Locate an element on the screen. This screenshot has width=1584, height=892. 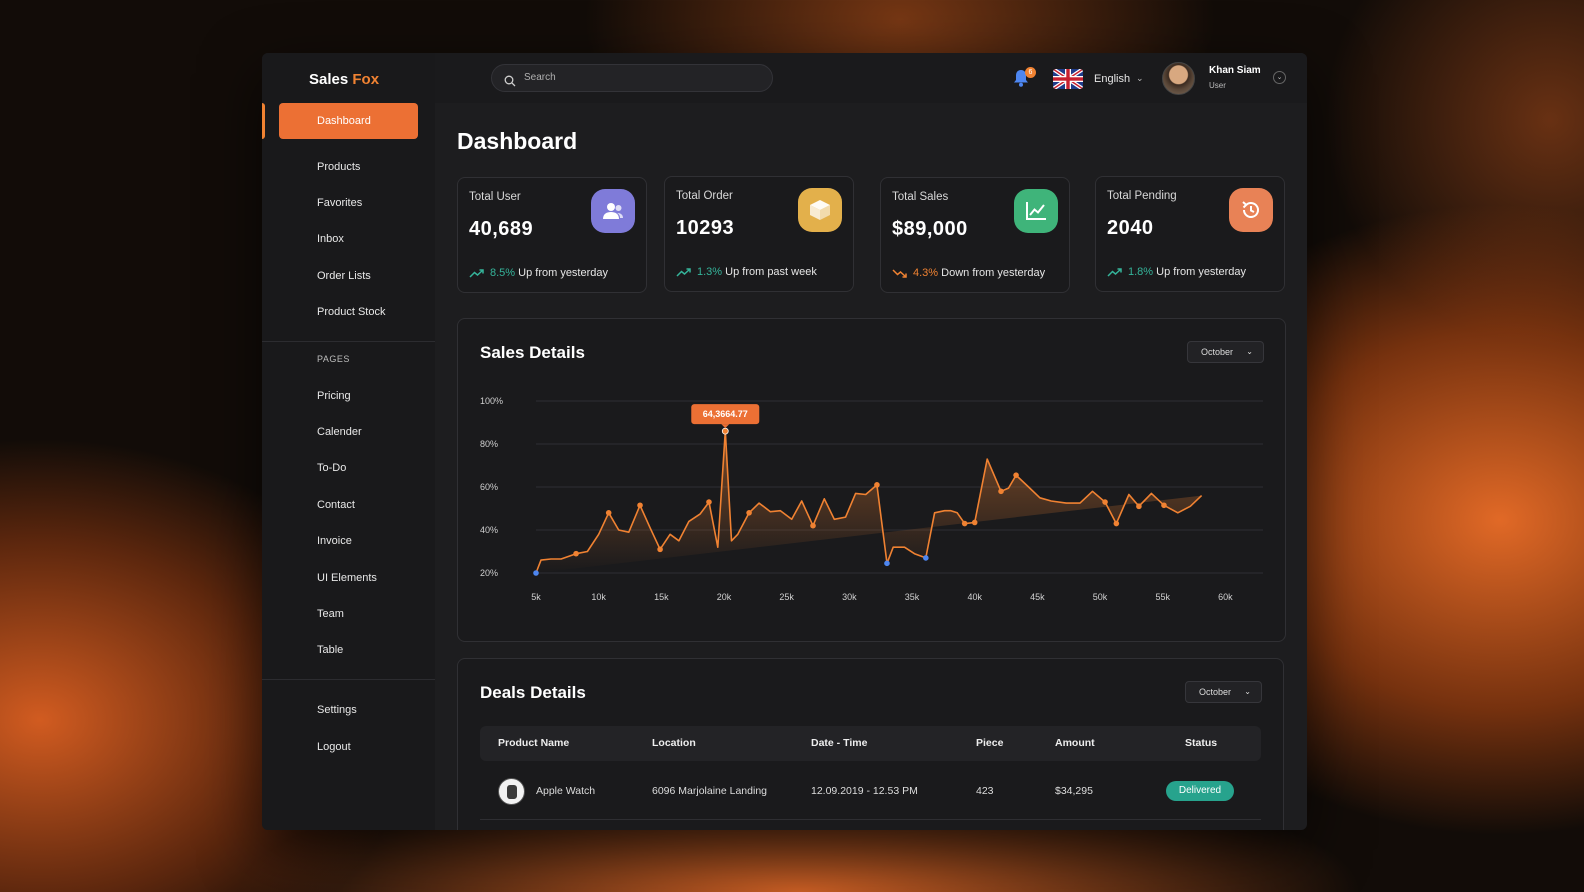
selected-month: October is located at coordinates (1215, 692).